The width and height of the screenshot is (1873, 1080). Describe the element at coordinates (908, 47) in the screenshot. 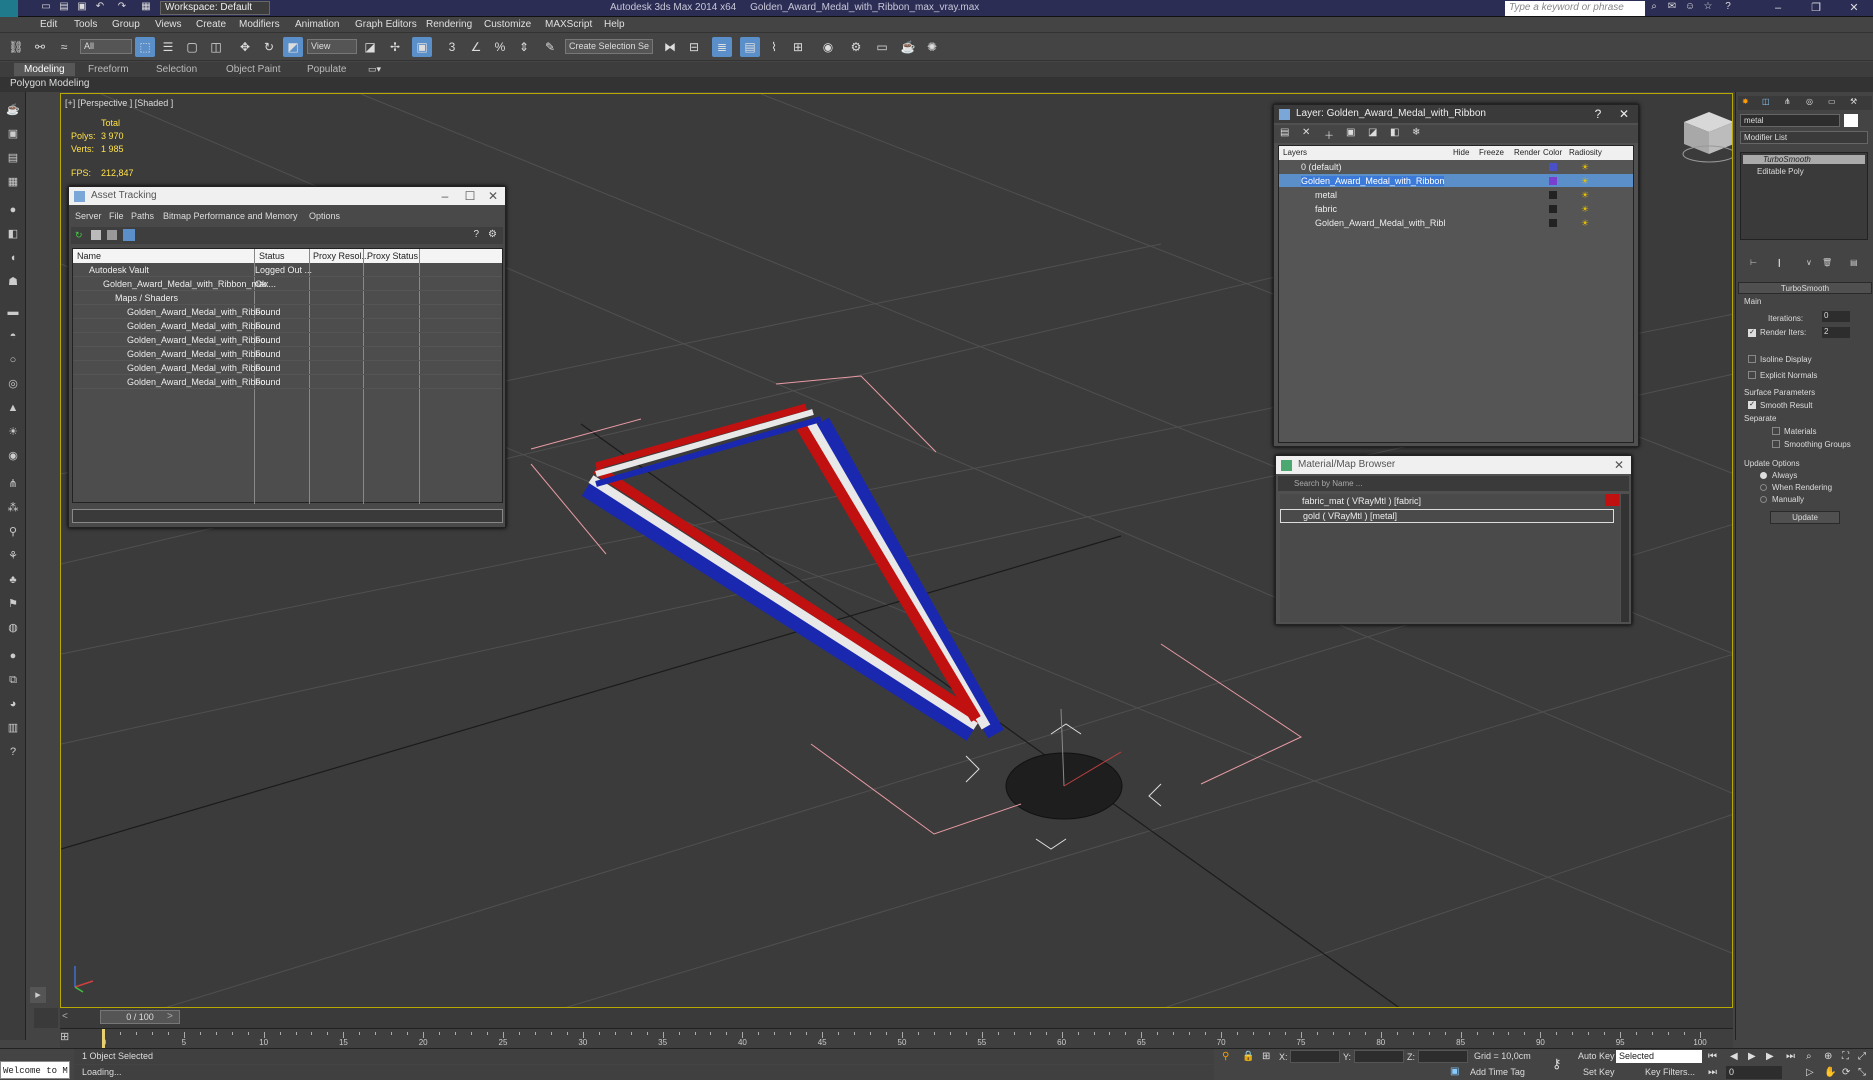

I see `render-production-icon: ☕` at that location.